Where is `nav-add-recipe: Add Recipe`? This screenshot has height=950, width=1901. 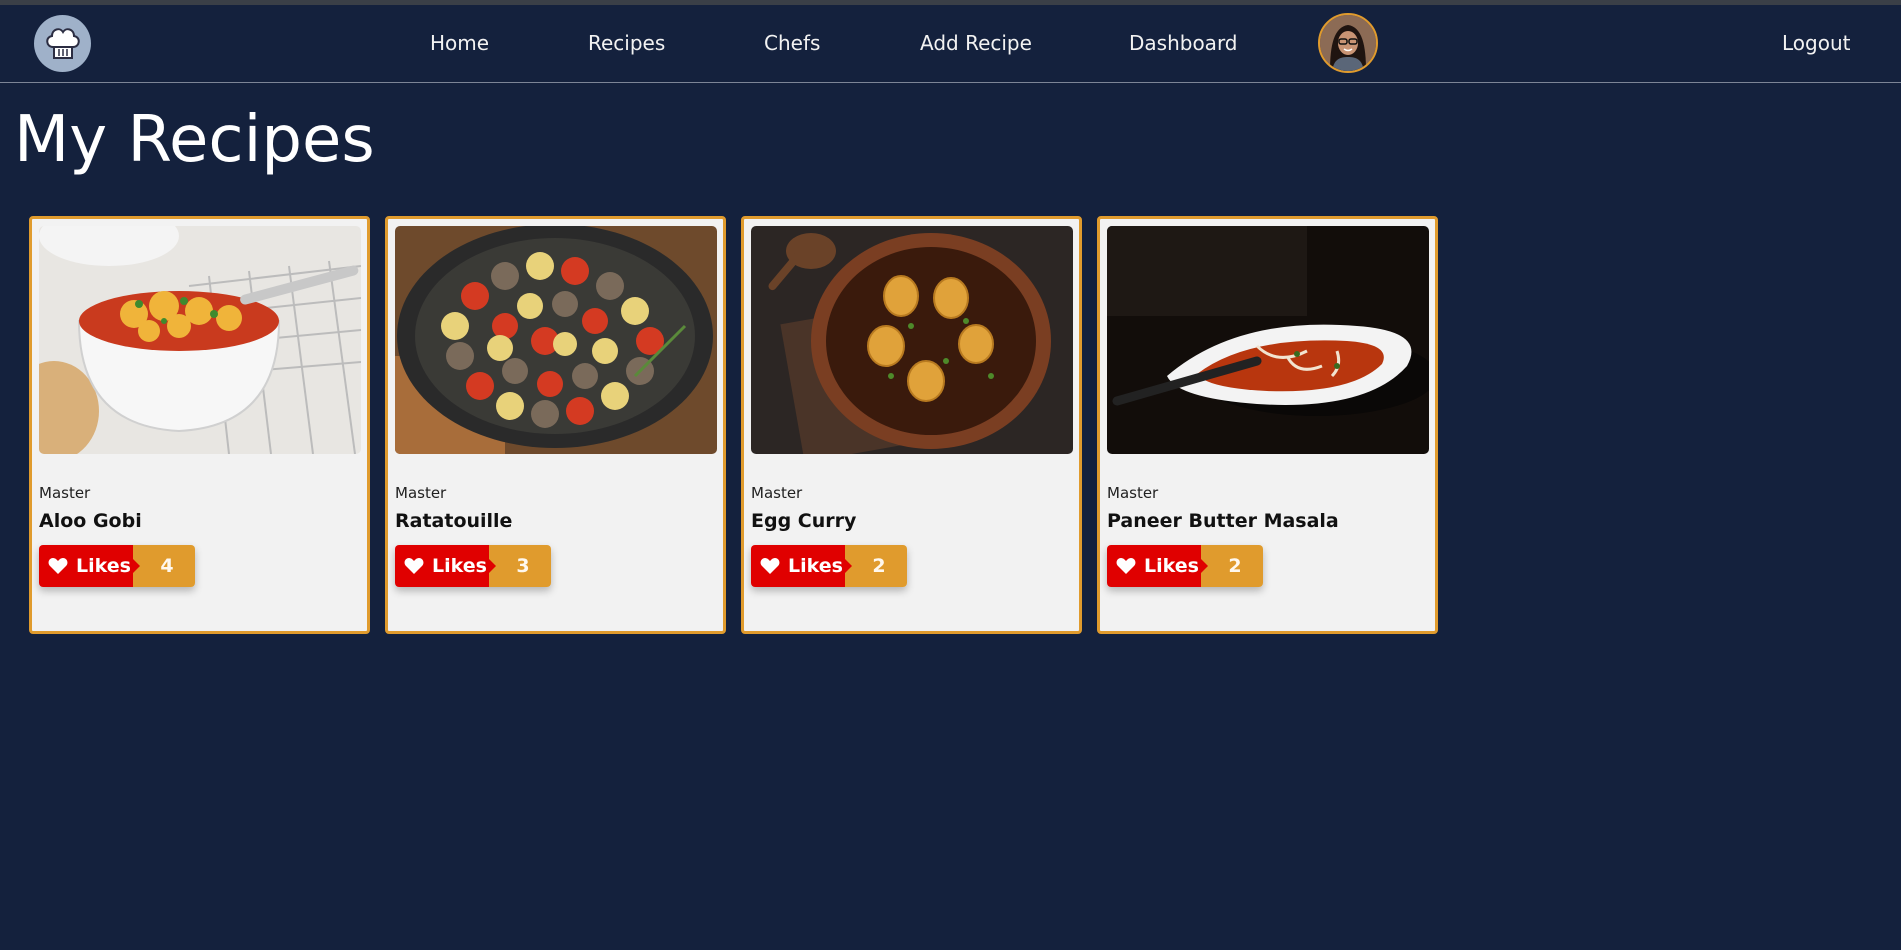
nav-add-recipe: Add Recipe is located at coordinates (976, 43).